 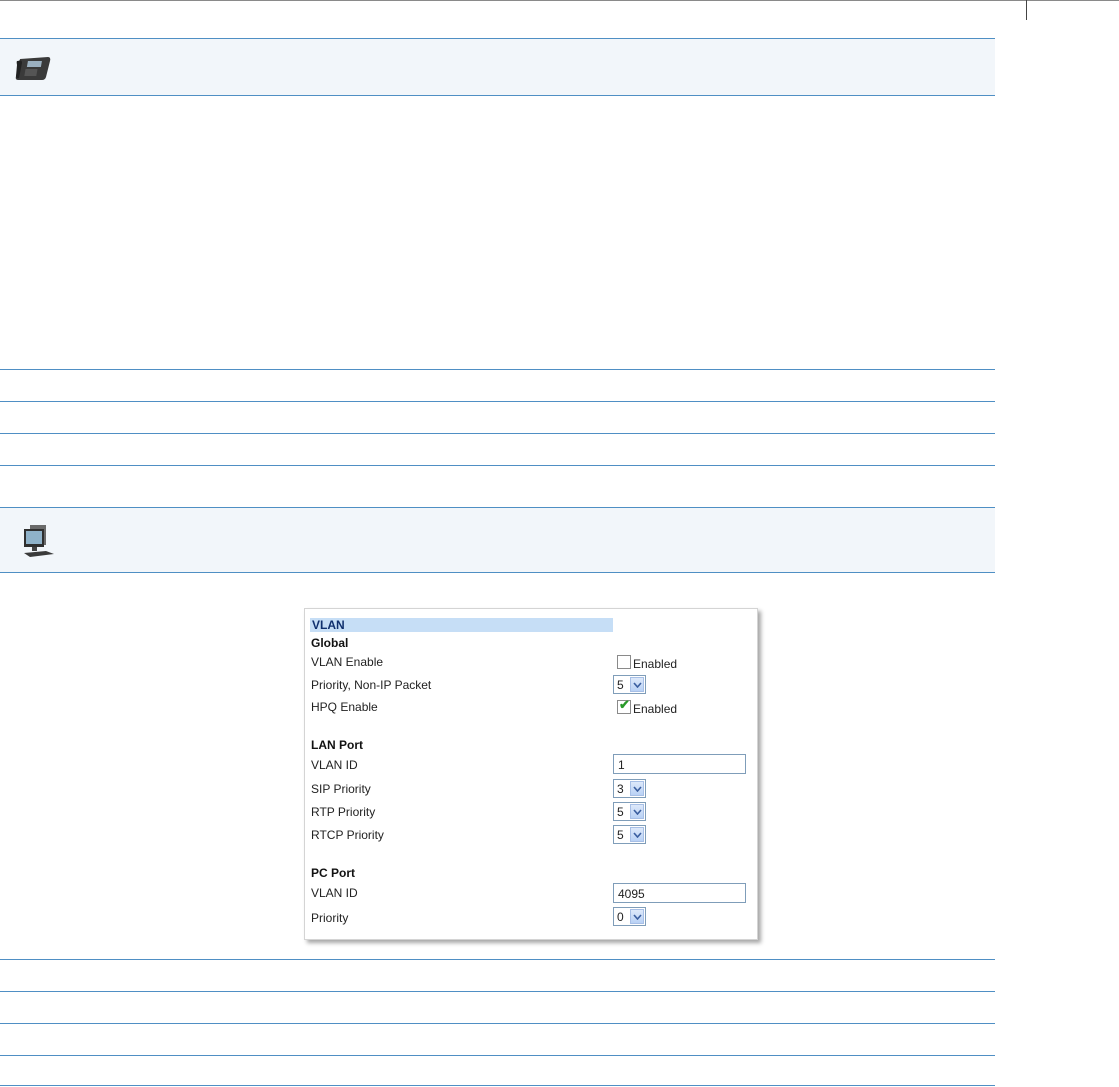 I want to click on pc-priority-label: Priority, so click(x=330, y=918).